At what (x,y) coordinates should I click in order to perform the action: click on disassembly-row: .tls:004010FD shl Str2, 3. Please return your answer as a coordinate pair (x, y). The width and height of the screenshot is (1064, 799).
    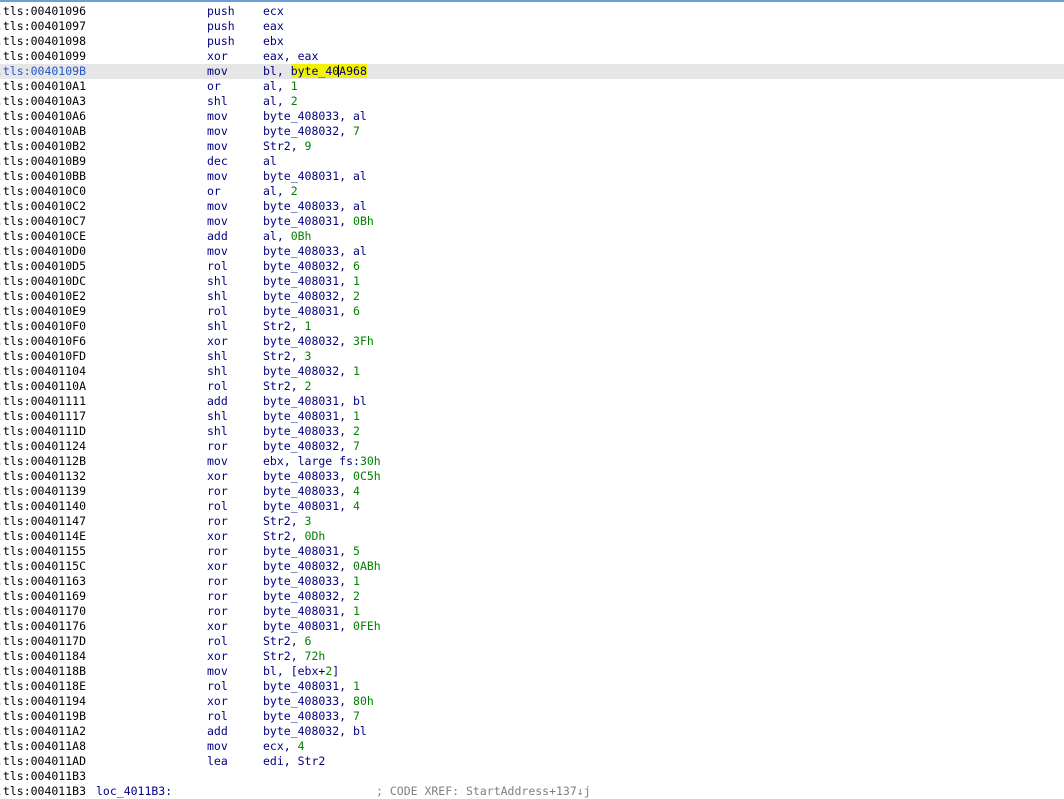
    Looking at the image, I should click on (532, 356).